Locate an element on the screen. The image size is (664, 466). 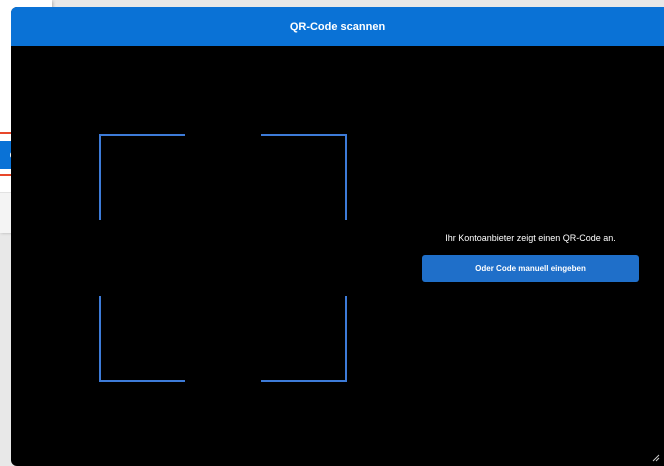
scanner-titlebar: QR-Code scannen is located at coordinates (337, 26).